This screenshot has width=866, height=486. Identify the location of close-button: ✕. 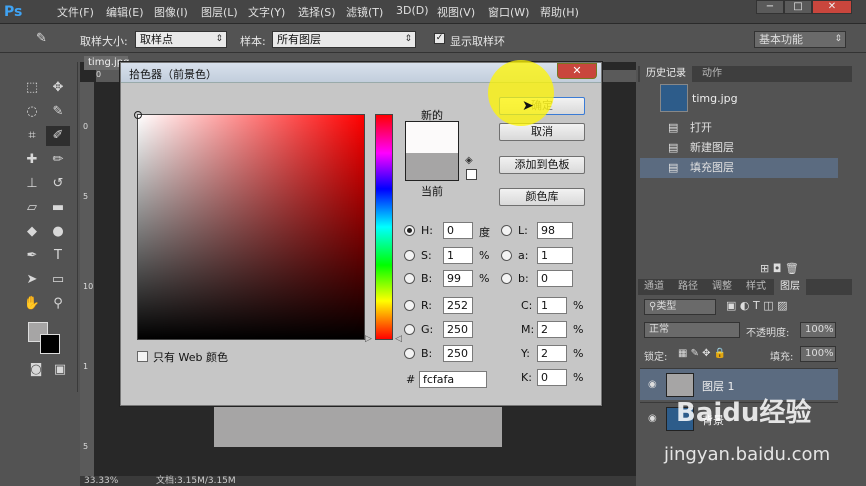
(832, 7).